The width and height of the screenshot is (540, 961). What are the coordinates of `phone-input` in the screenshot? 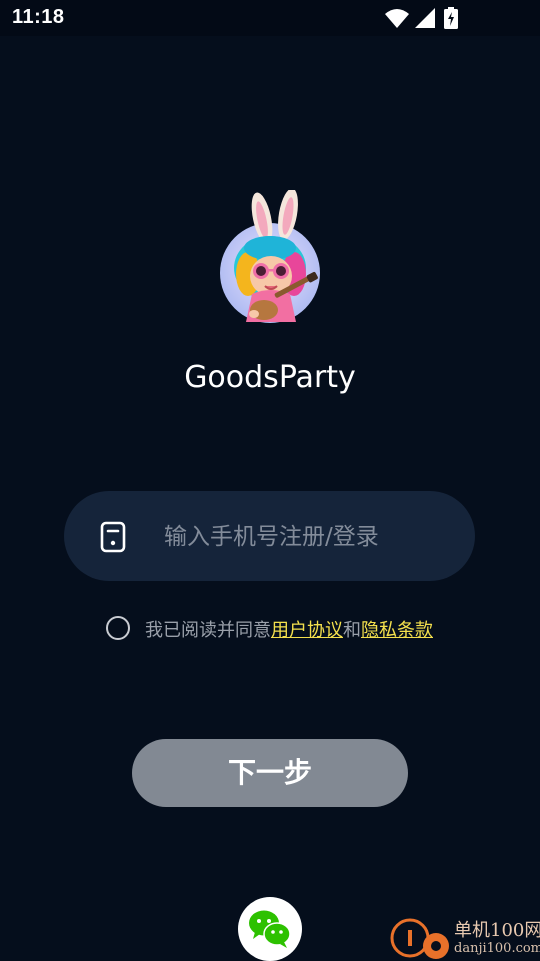 It's located at (309, 537).